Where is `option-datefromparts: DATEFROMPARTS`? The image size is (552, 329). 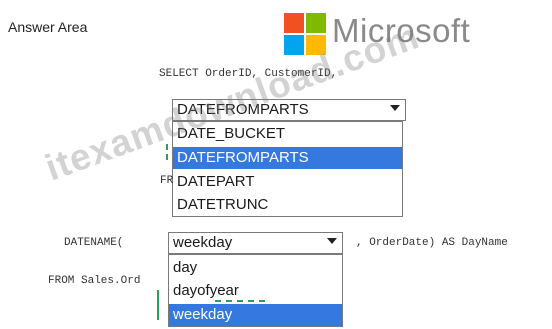
option-datefromparts: DATEFROMPARTS is located at coordinates (287, 158).